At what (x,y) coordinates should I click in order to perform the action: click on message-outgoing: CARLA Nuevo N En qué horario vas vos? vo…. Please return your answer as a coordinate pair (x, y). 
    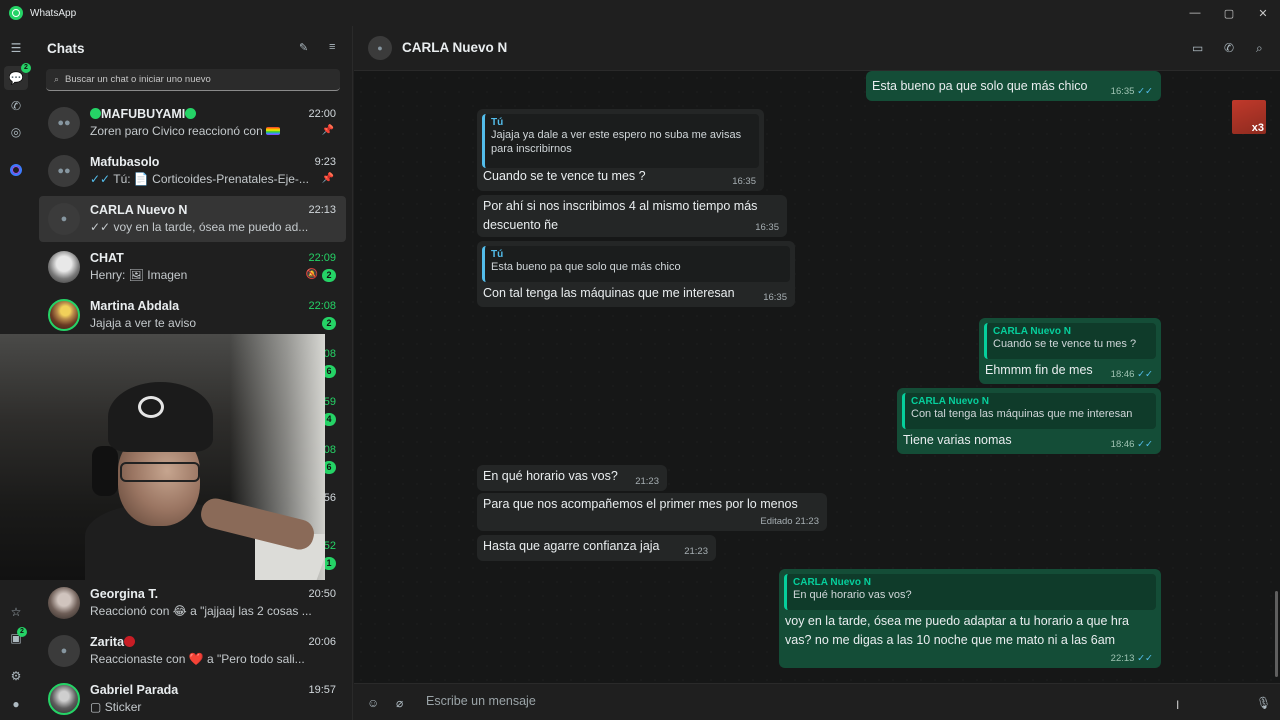
    Looking at the image, I should click on (970, 618).